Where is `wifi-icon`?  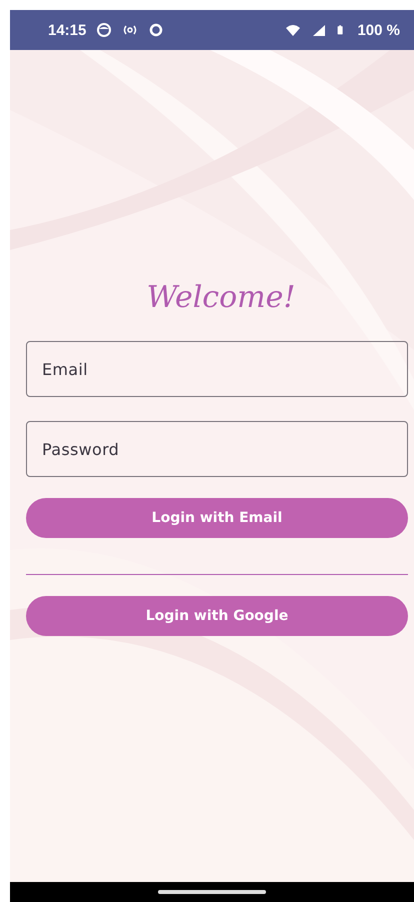
wifi-icon is located at coordinates (293, 30).